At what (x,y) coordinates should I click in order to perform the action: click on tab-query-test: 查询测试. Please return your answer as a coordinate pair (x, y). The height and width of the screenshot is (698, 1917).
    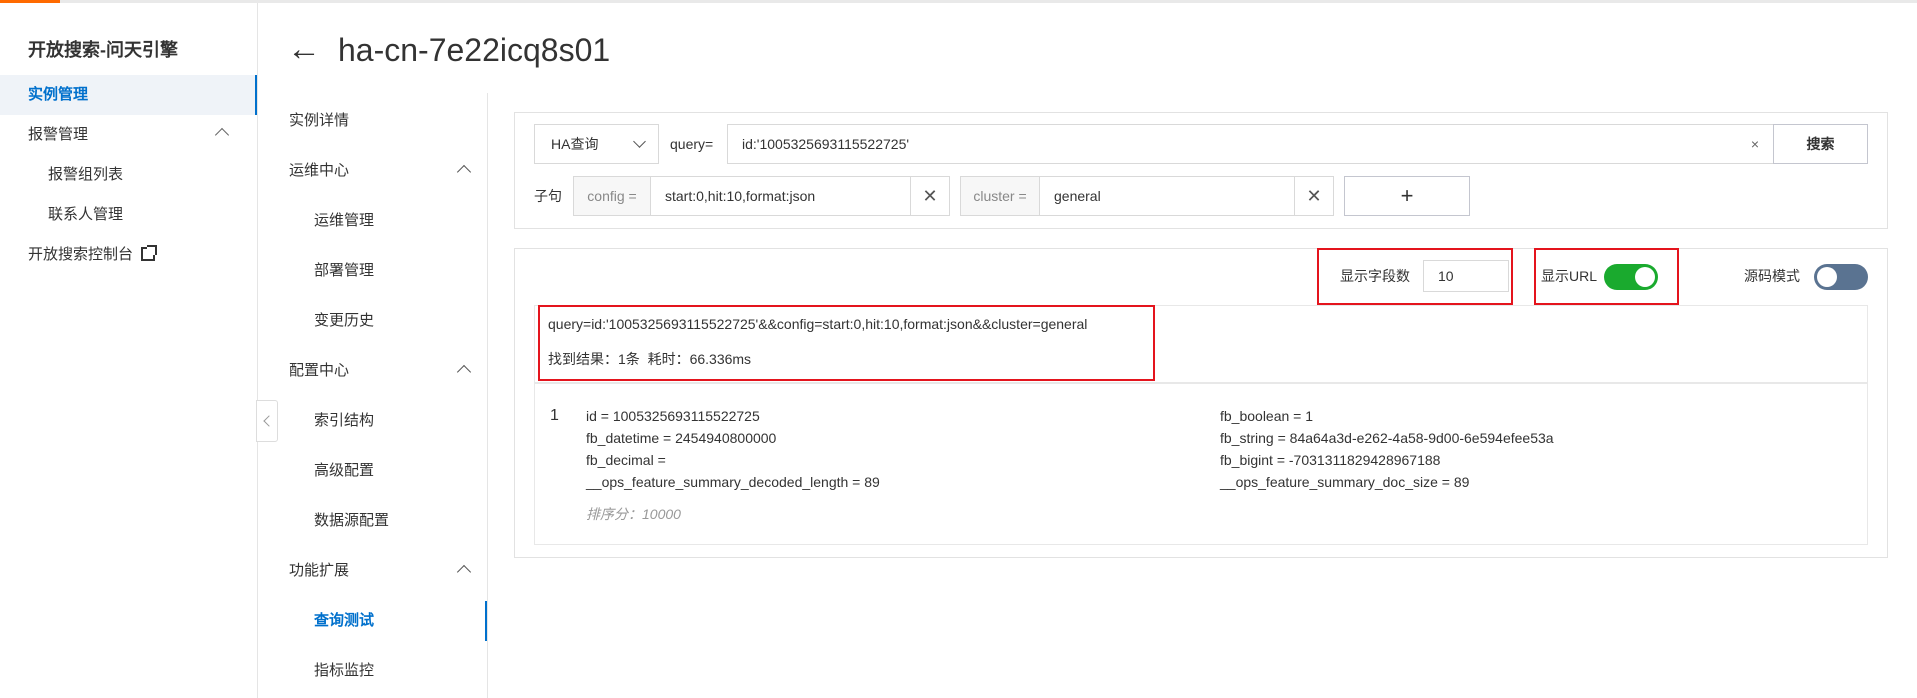
    Looking at the image, I should click on (372, 621).